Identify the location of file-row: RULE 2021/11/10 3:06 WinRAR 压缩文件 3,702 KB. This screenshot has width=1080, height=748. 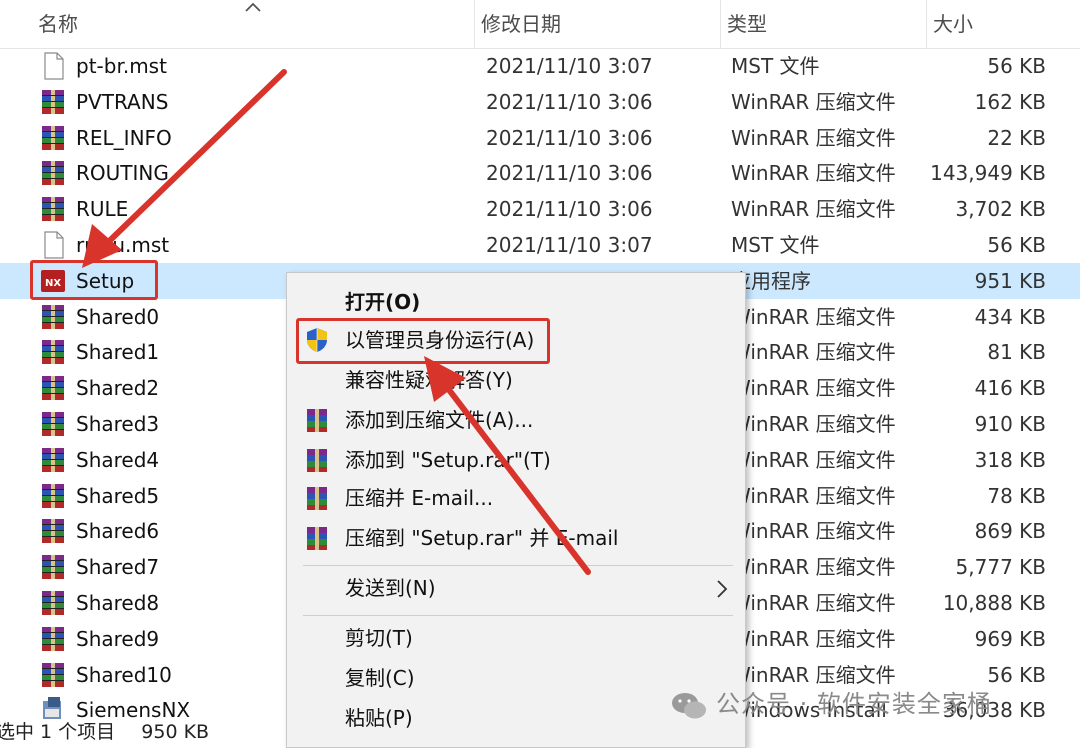
(540, 209).